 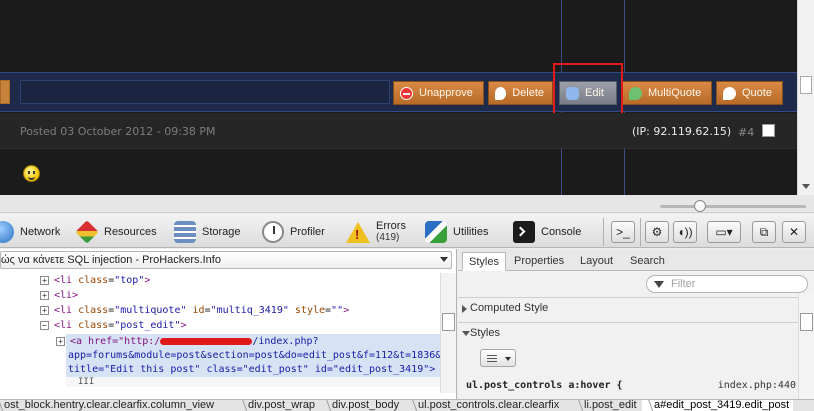 What do you see at coordinates (596, 261) in the screenshot?
I see `tab-layout: Layout` at bounding box center [596, 261].